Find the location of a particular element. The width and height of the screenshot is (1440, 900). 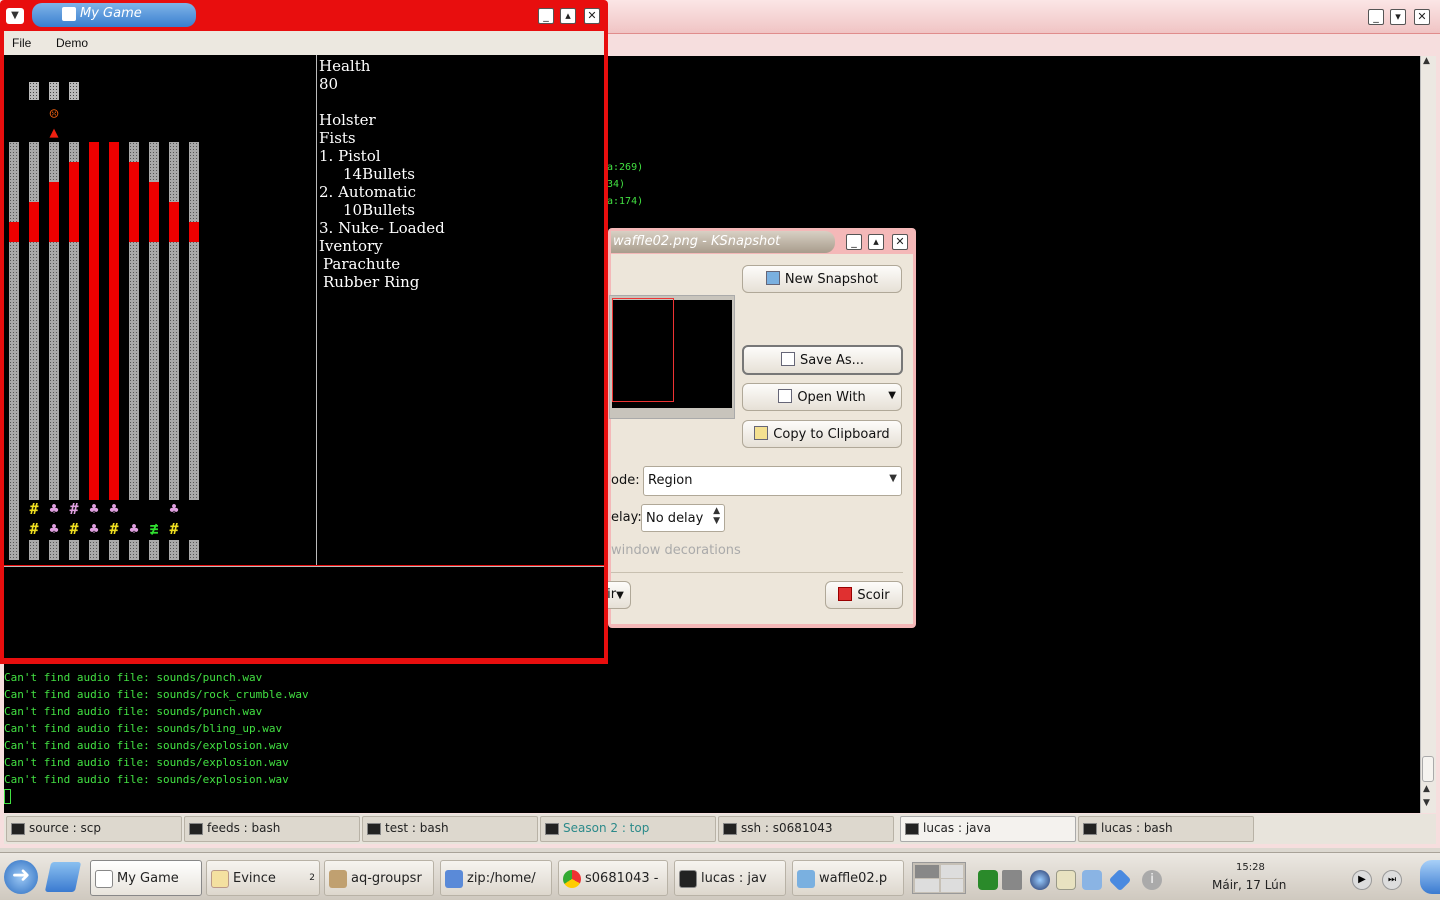

calendar-icon is located at coordinates (988, 880).